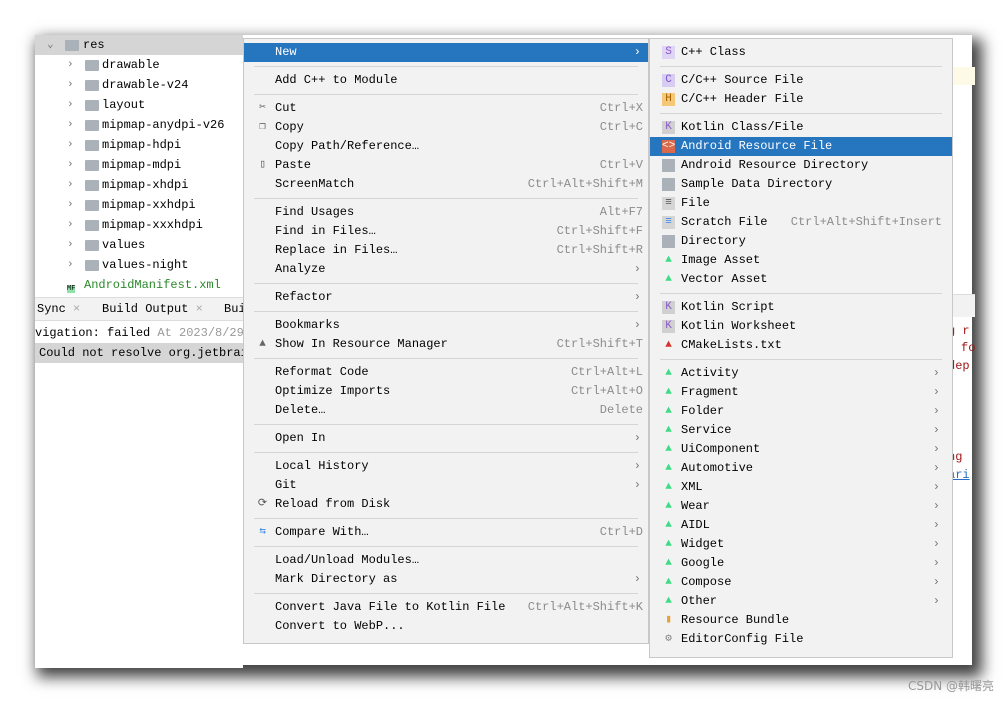  What do you see at coordinates (801, 582) in the screenshot?
I see `menu-item-compose: ▲ Compose ›` at bounding box center [801, 582].